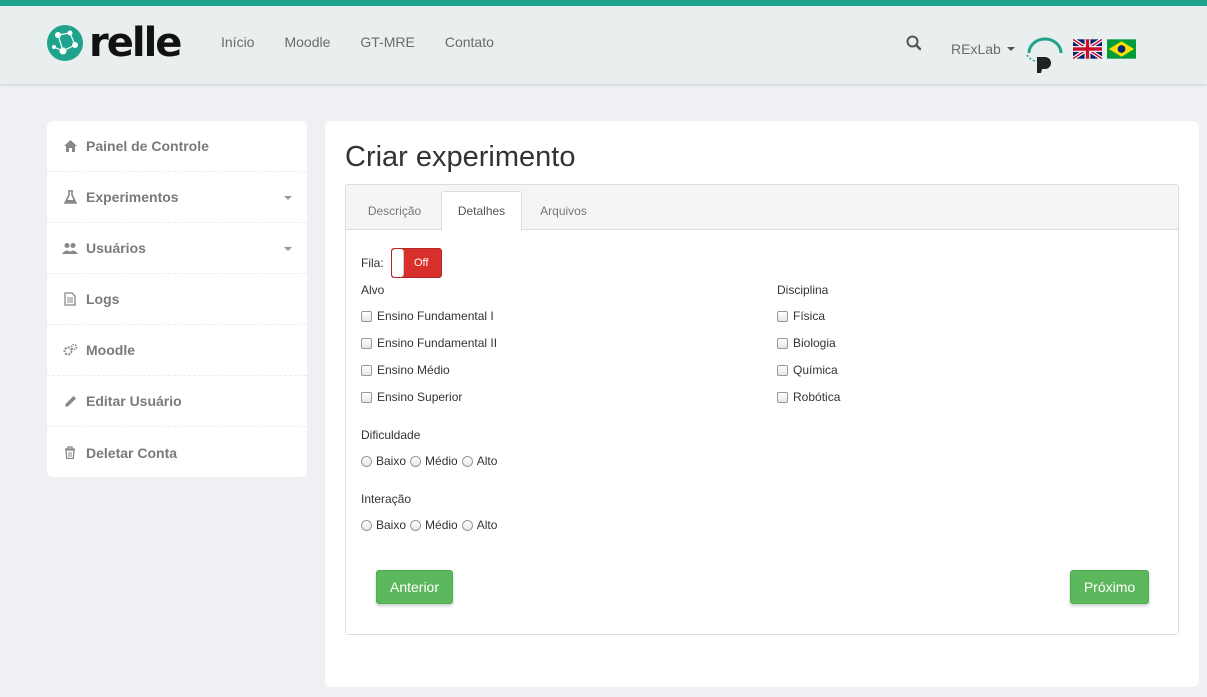 This screenshot has height=697, width=1207. I want to click on trash-icon, so click(70, 453).